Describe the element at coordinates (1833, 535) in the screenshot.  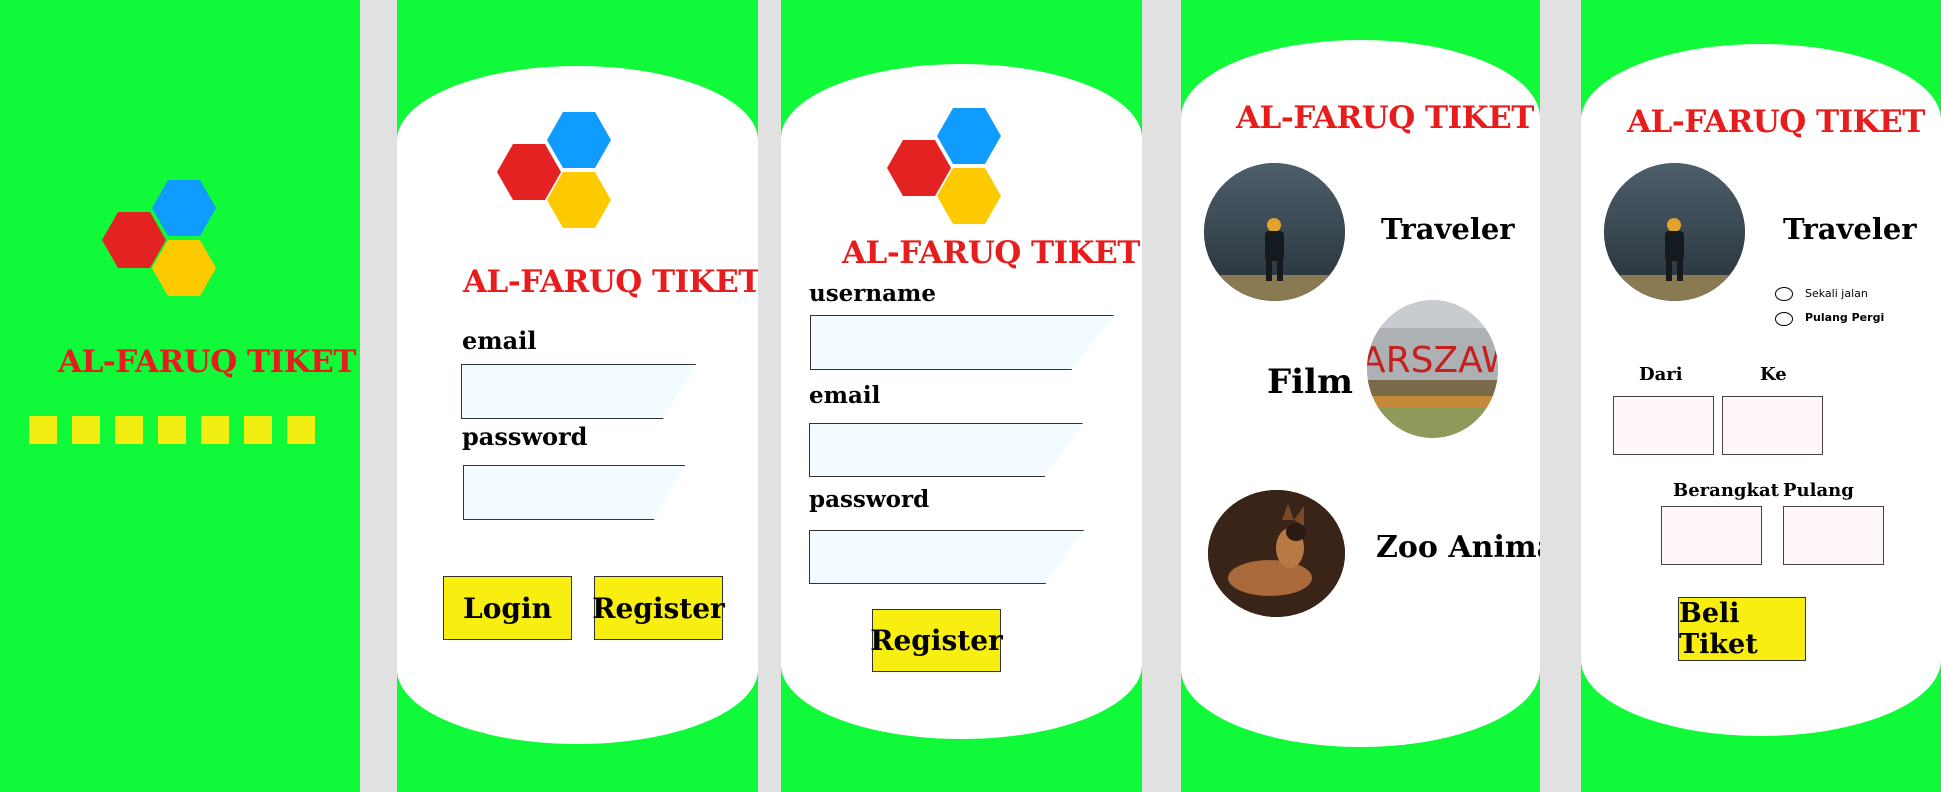
I see `return-field` at that location.